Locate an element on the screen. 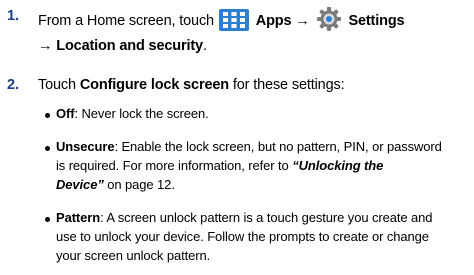 The height and width of the screenshot is (275, 474). bullet-unsecure-line-3: Device” on page 12. is located at coordinates (115, 185).